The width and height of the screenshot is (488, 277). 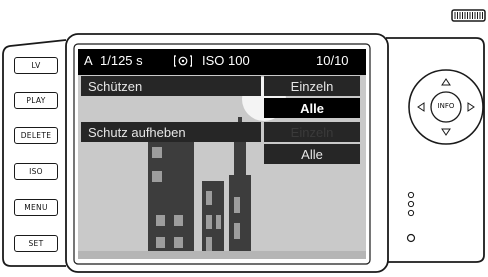 What do you see at coordinates (36, 135) in the screenshot?
I see `delete-button: DELETE` at bounding box center [36, 135].